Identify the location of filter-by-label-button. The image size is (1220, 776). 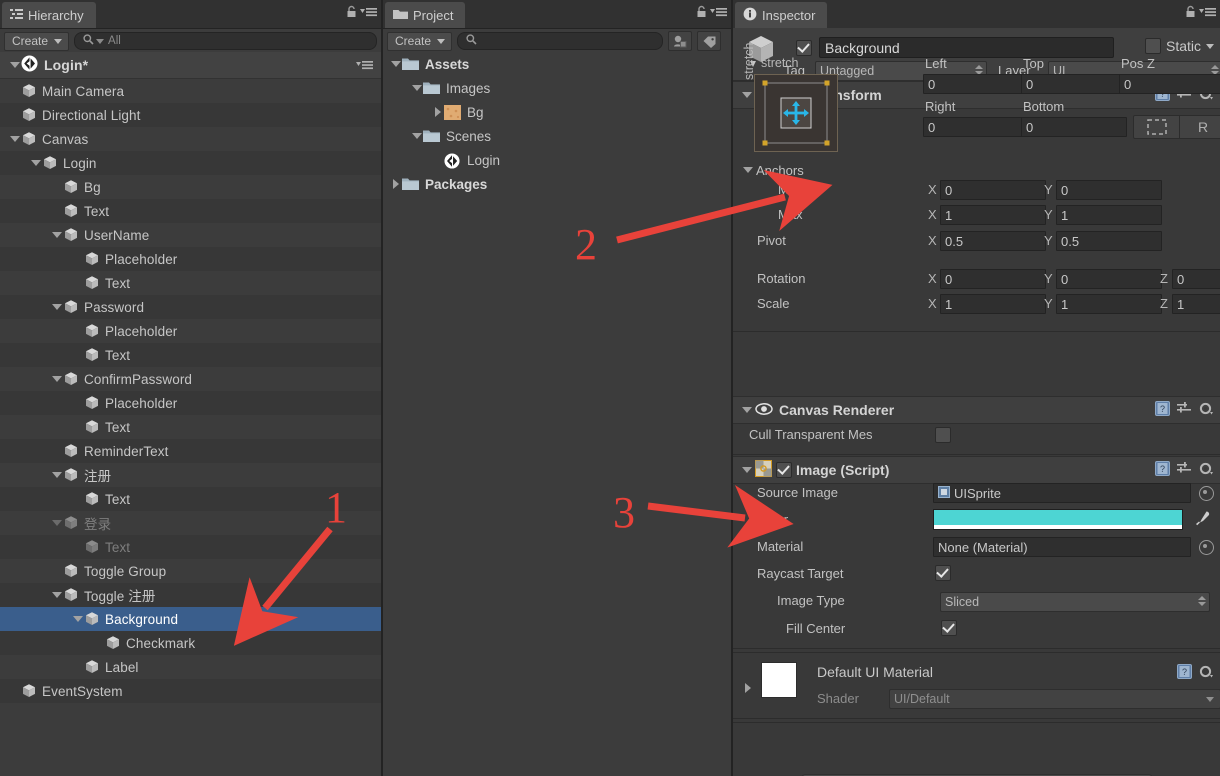
(709, 41).